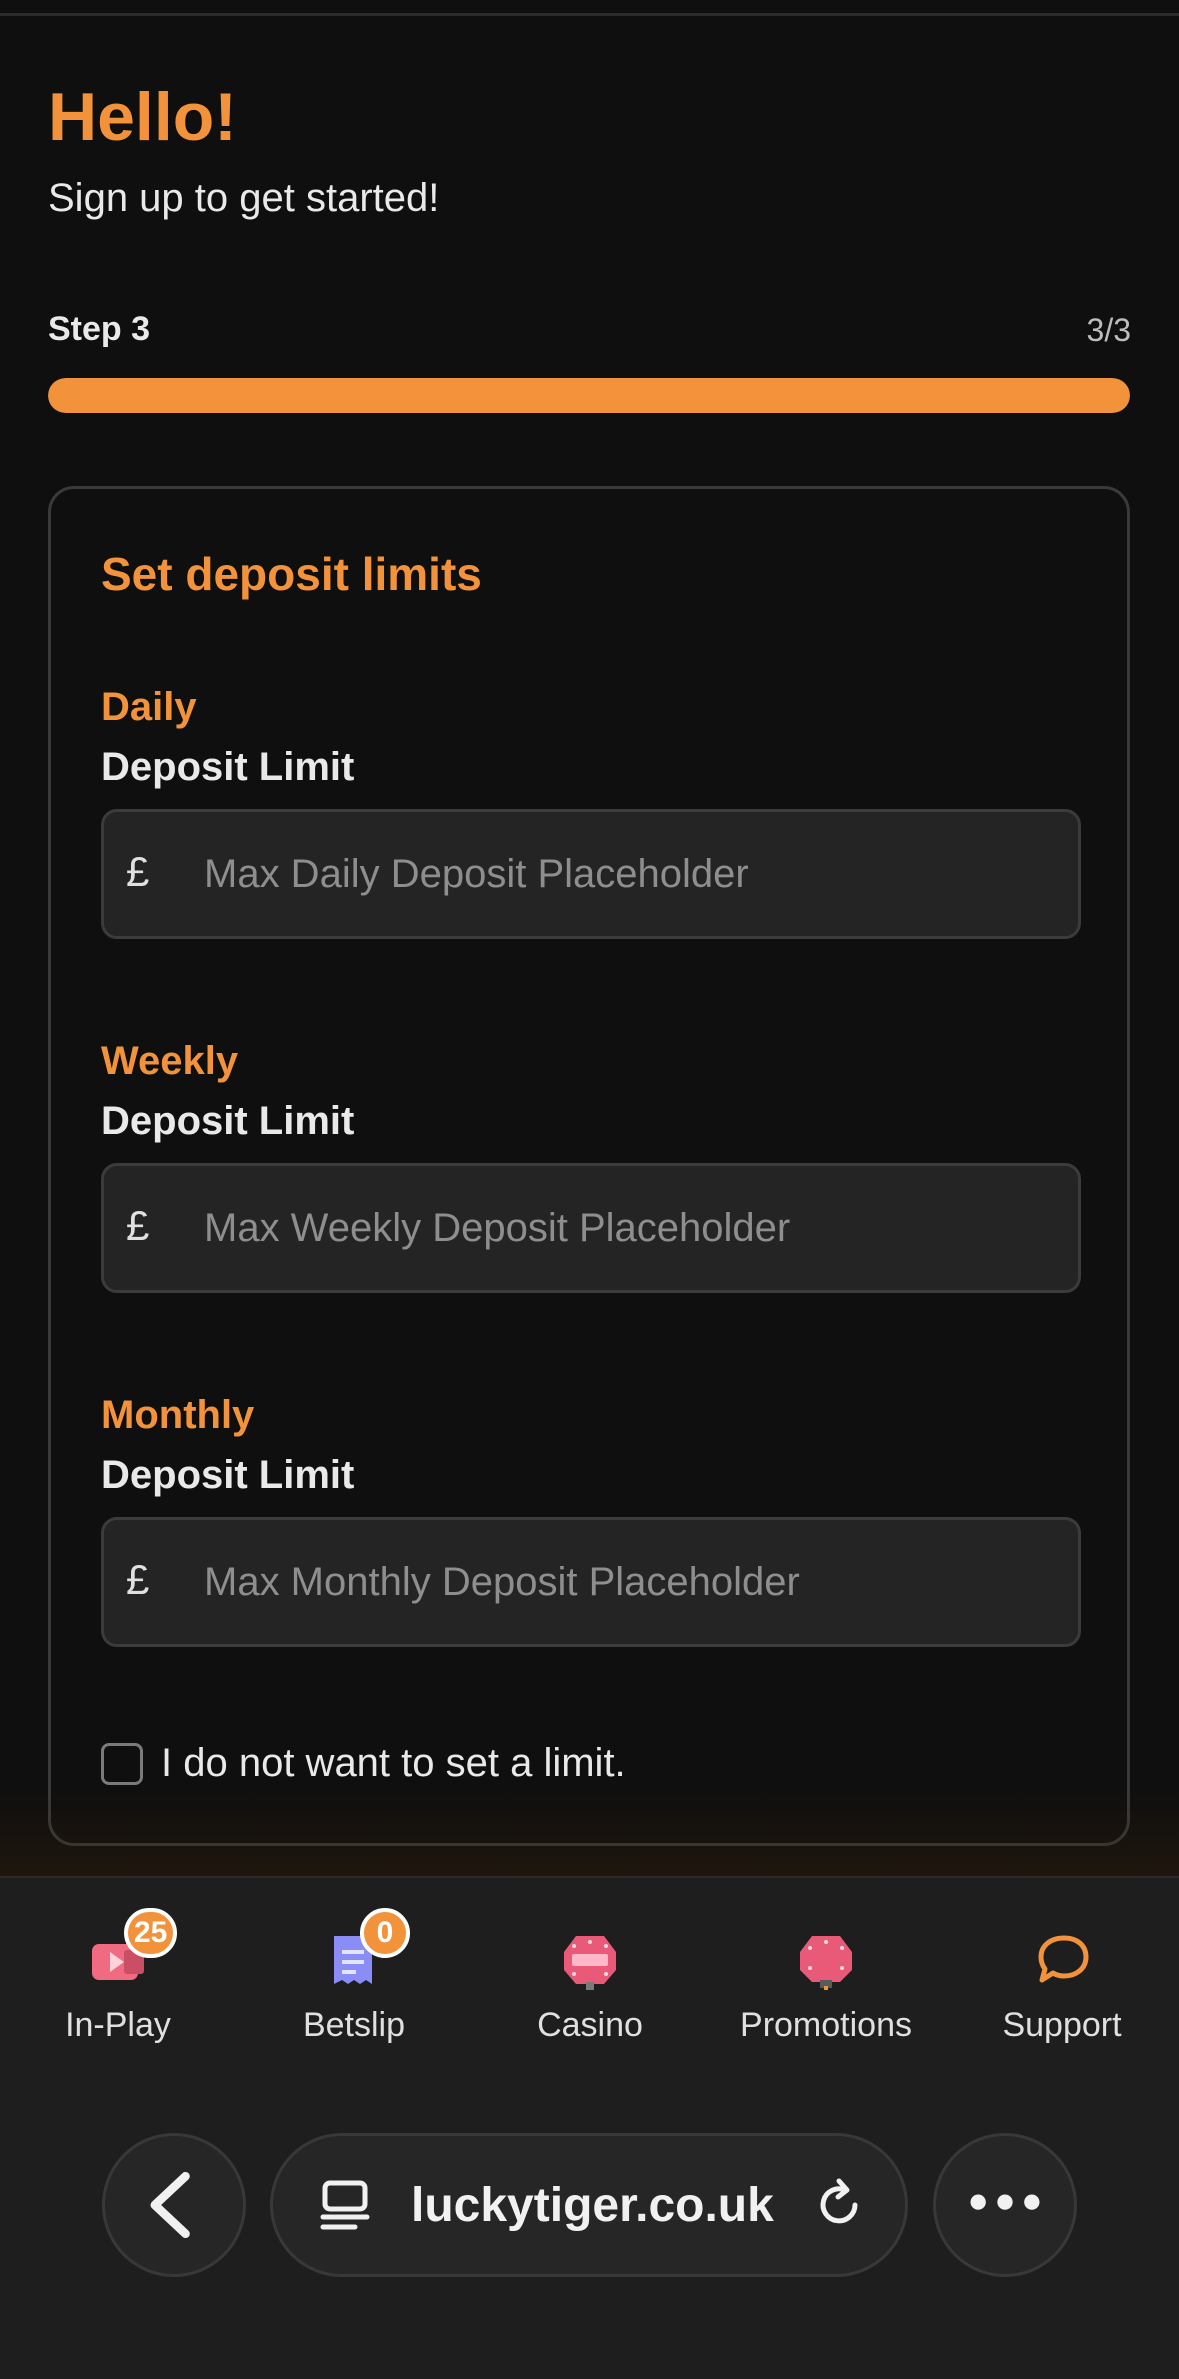  What do you see at coordinates (122, 1763) in the screenshot?
I see `no-limit-checkbox` at bounding box center [122, 1763].